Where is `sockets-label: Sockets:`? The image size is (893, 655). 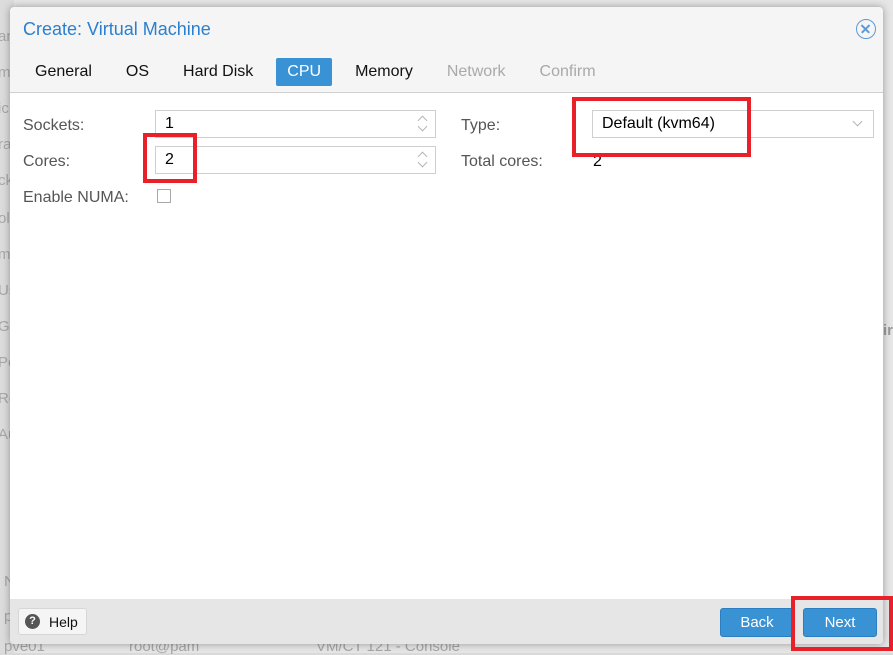 sockets-label: Sockets: is located at coordinates (54, 125).